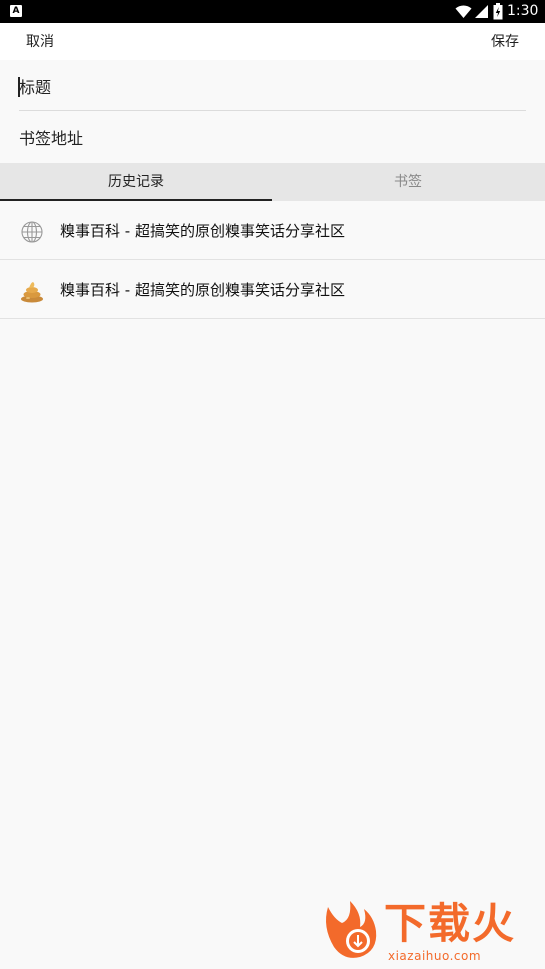 The image size is (545, 969). What do you see at coordinates (16, 11) in the screenshot?
I see `notification-icon: A` at bounding box center [16, 11].